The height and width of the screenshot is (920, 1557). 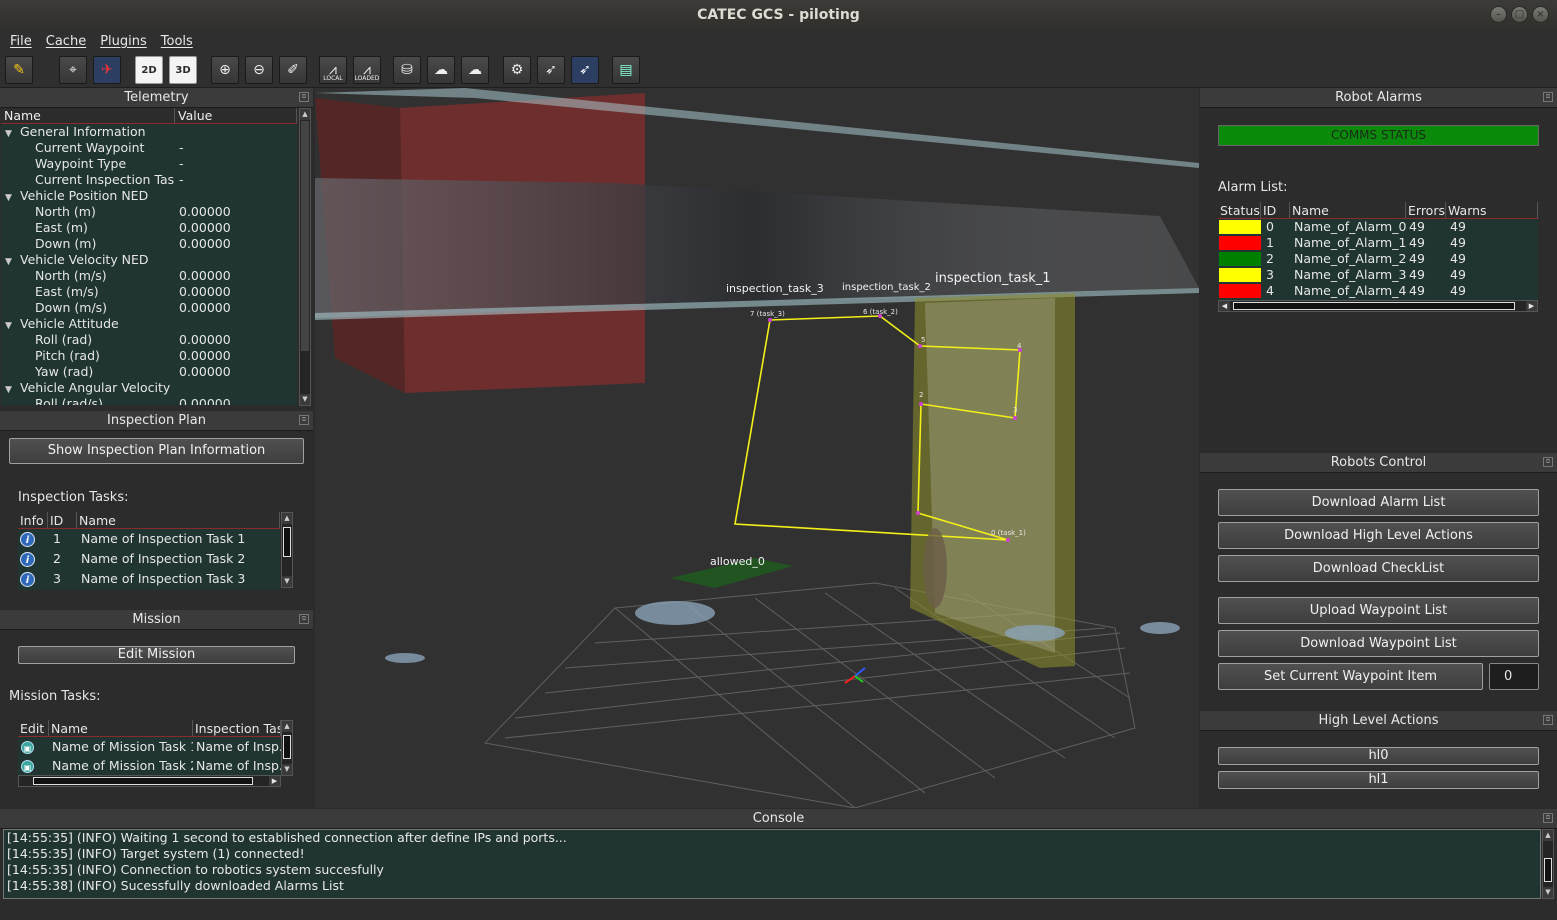 I want to click on download-alarm-list-button: Download Alarm List, so click(x=1378, y=502).